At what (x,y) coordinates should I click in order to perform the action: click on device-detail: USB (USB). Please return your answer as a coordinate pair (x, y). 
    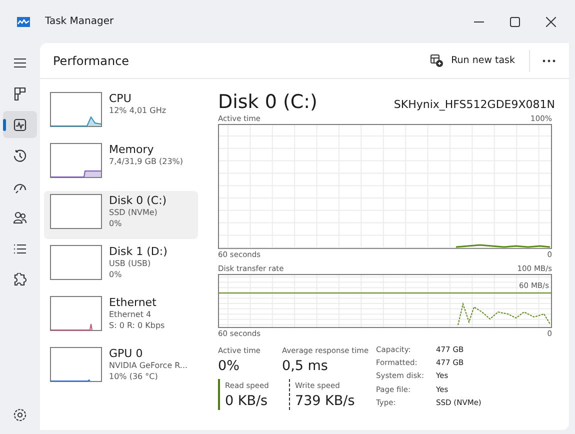
    Looking at the image, I should click on (130, 263).